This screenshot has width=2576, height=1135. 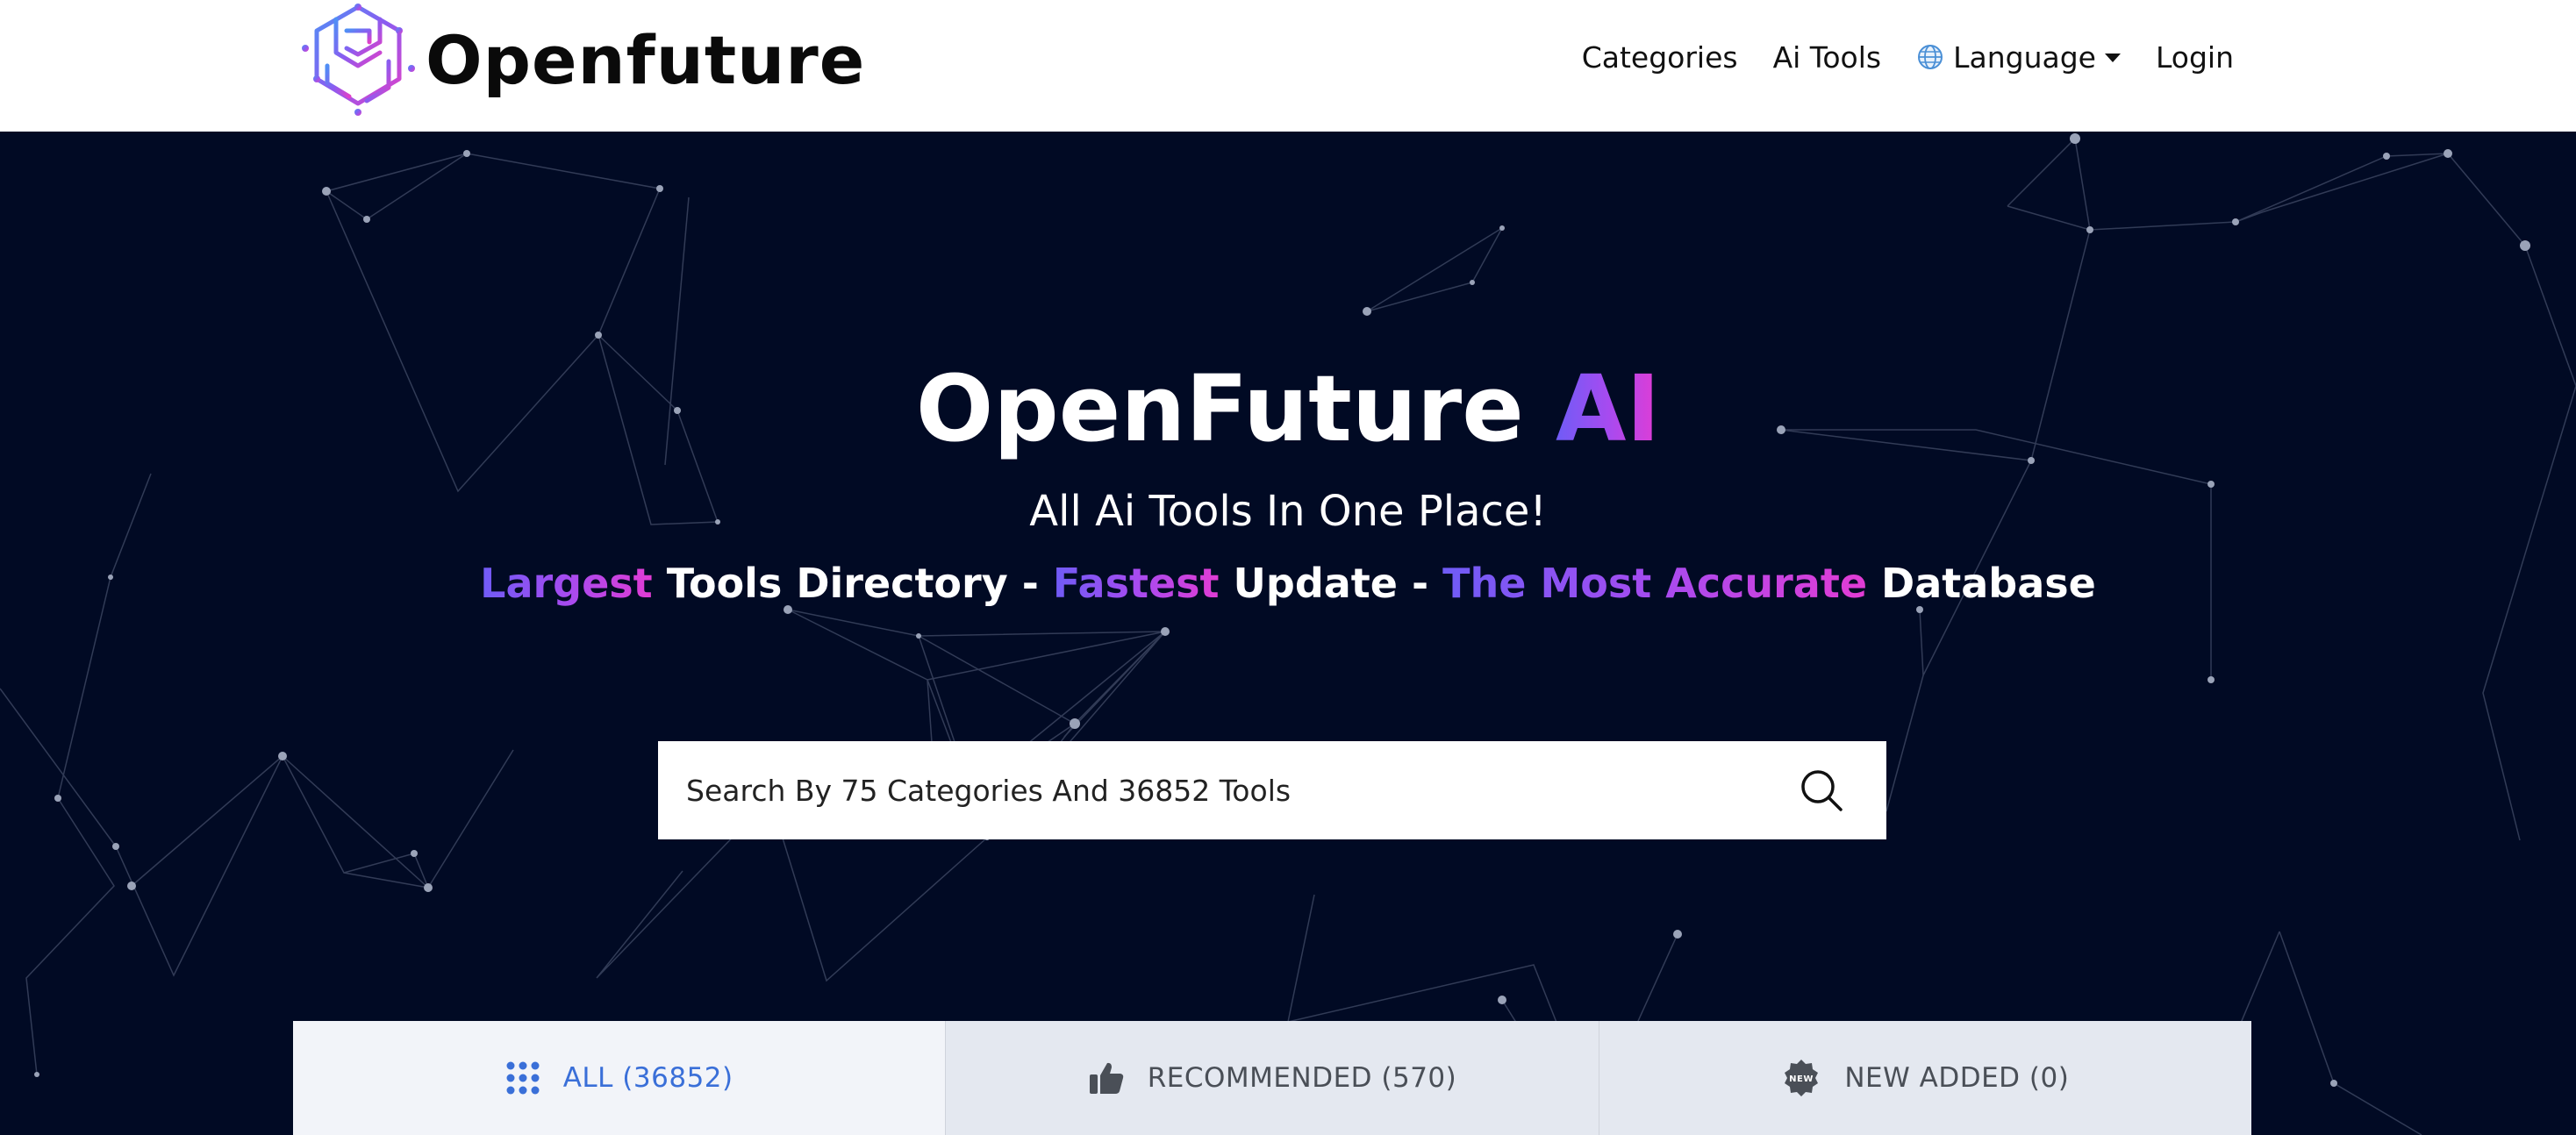 I want to click on search-bar, so click(x=1272, y=790).